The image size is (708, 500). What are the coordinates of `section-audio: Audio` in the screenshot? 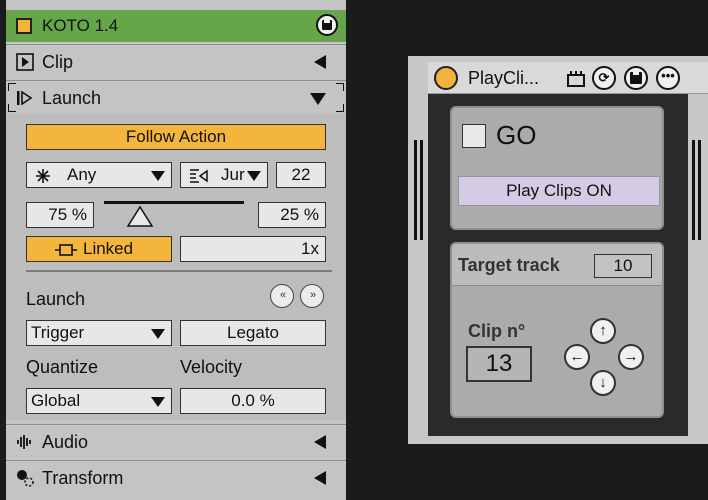 It's located at (176, 441).